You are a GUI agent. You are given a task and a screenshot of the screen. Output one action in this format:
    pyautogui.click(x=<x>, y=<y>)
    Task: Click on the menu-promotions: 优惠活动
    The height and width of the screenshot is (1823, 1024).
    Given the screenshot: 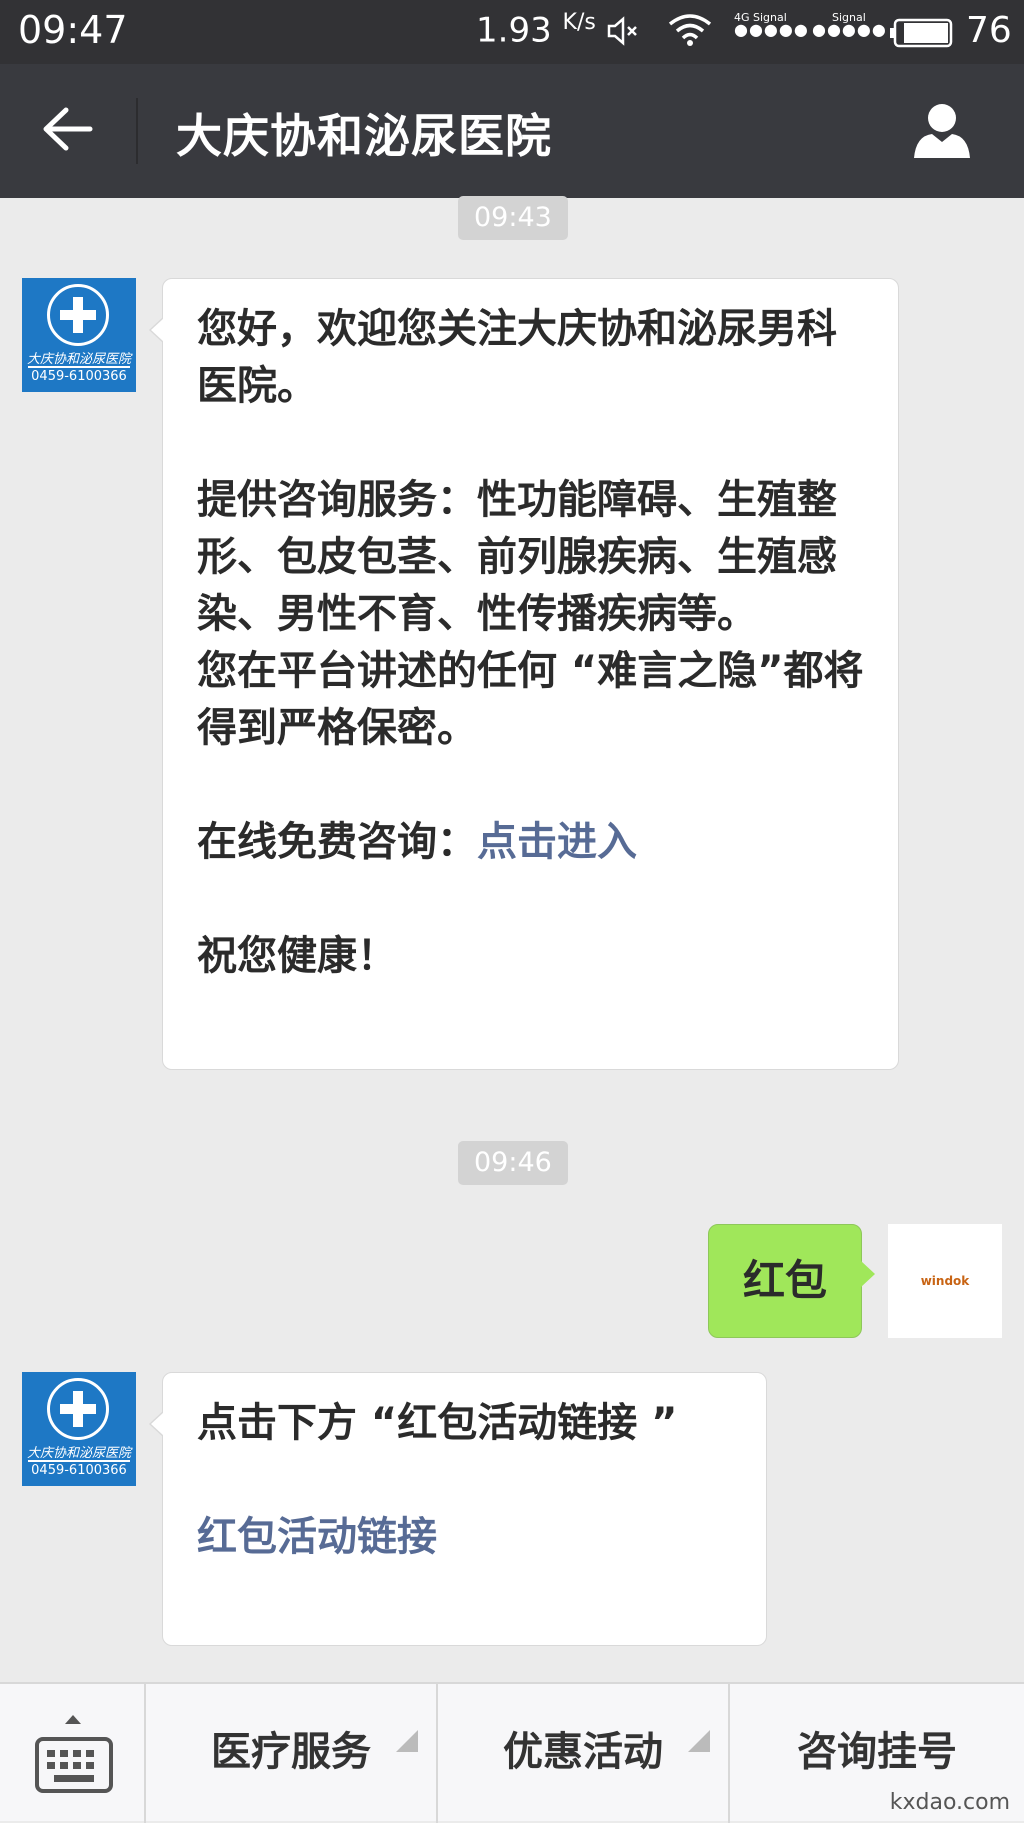 What is the action you would take?
    pyautogui.click(x=584, y=1753)
    